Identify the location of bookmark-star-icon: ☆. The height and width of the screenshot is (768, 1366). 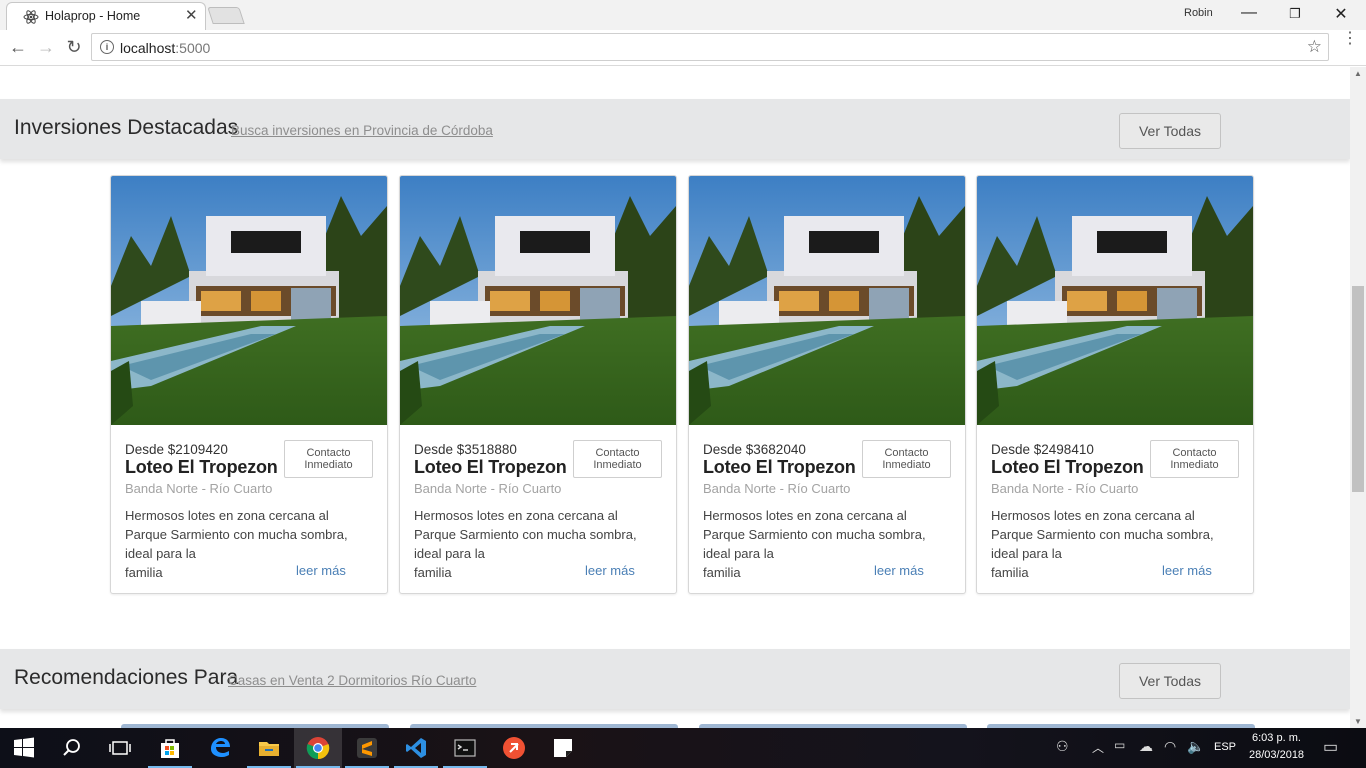
(1314, 47).